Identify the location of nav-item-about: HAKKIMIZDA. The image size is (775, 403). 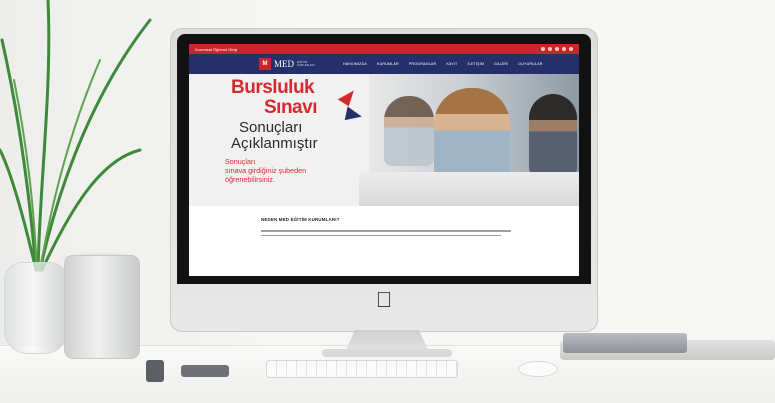
(355, 64).